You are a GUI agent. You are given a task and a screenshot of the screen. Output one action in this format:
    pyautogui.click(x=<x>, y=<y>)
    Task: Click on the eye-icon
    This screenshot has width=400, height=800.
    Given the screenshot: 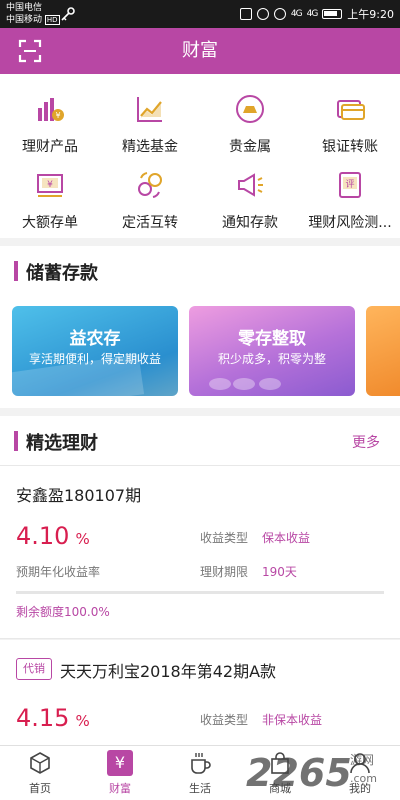 What is the action you would take?
    pyautogui.click(x=279, y=14)
    